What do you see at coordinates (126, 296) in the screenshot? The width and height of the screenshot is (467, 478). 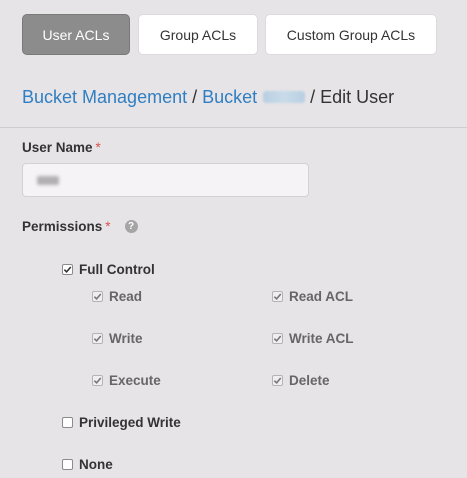 I see `read-label: Read` at bounding box center [126, 296].